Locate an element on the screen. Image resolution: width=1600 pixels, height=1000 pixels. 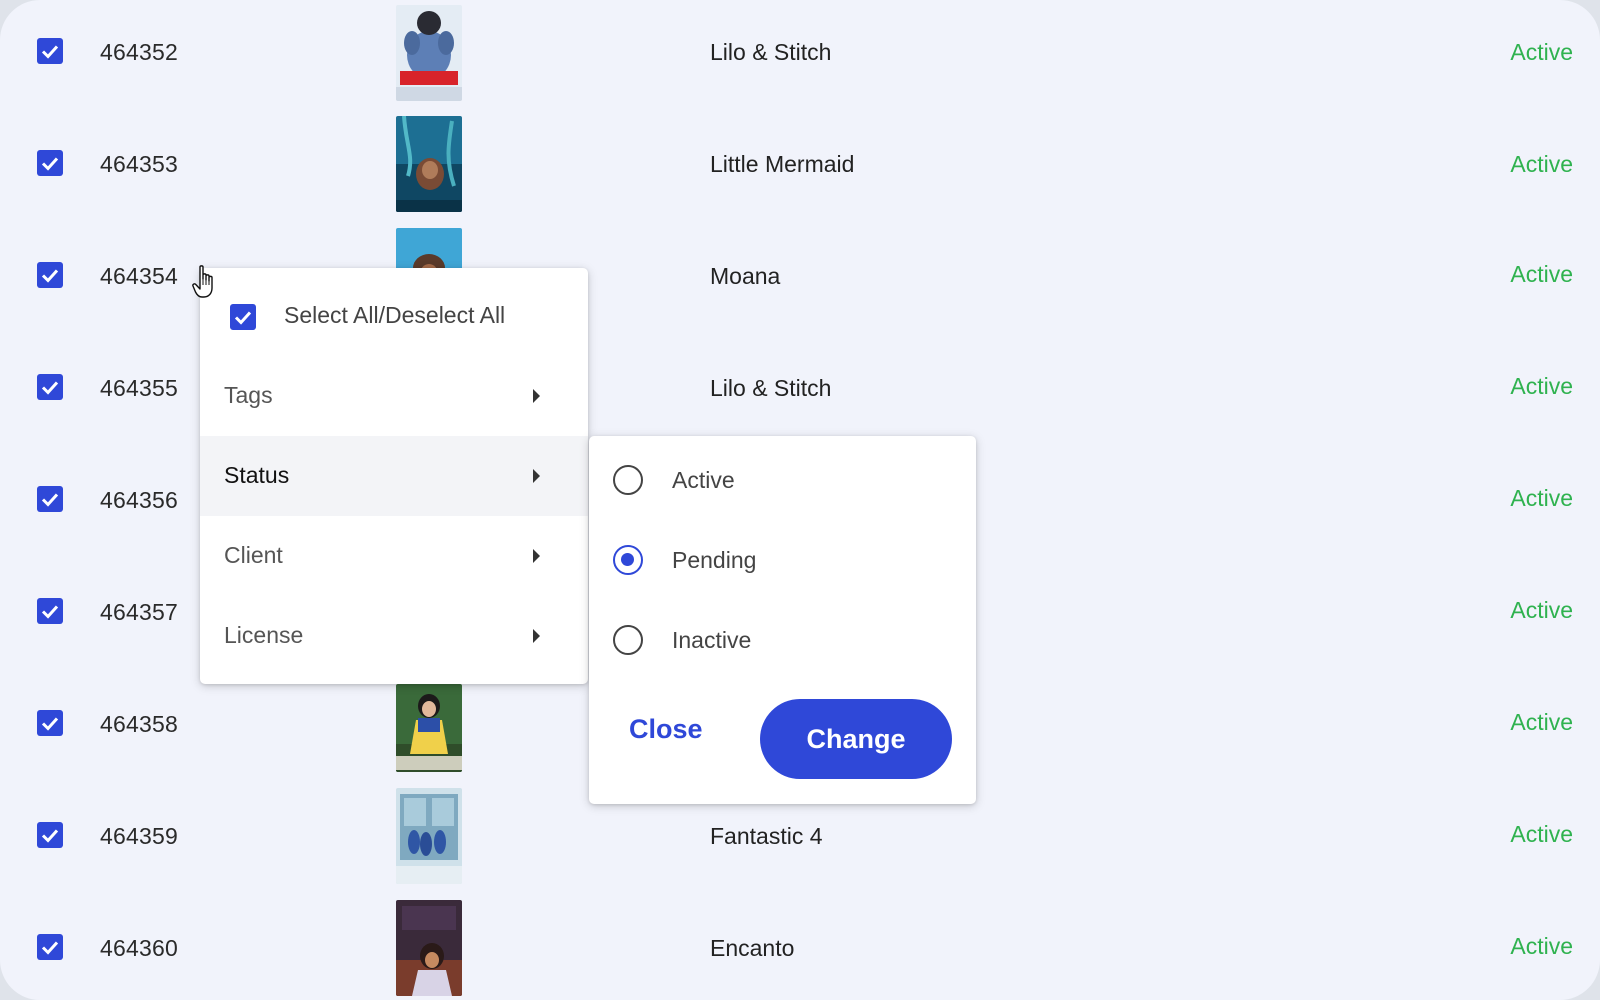
row-id: 464356 is located at coordinates (139, 500).